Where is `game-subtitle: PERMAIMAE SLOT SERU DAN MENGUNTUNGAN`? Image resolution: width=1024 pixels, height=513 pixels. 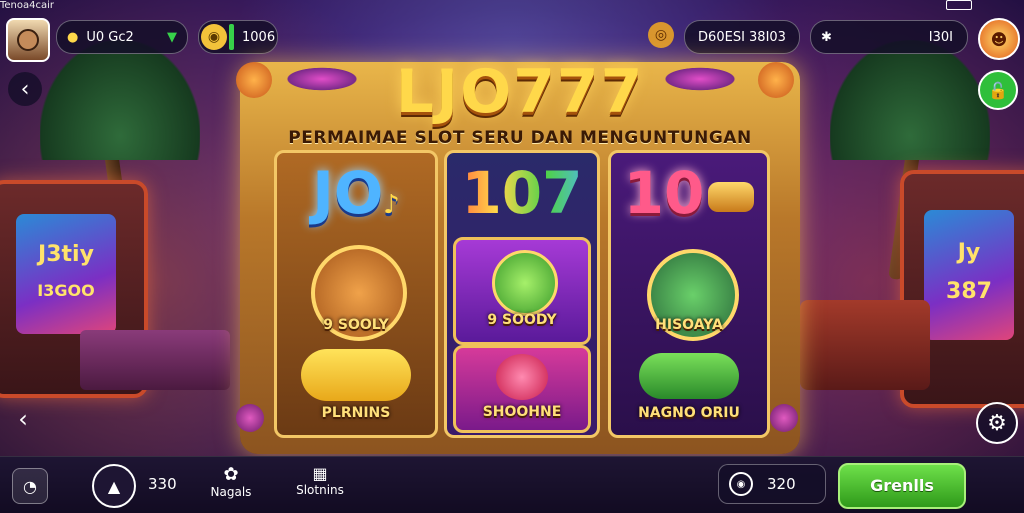
game-subtitle: PERMAIMAE SLOT SERU DAN MENGUNTUNGAN is located at coordinates (520, 138).